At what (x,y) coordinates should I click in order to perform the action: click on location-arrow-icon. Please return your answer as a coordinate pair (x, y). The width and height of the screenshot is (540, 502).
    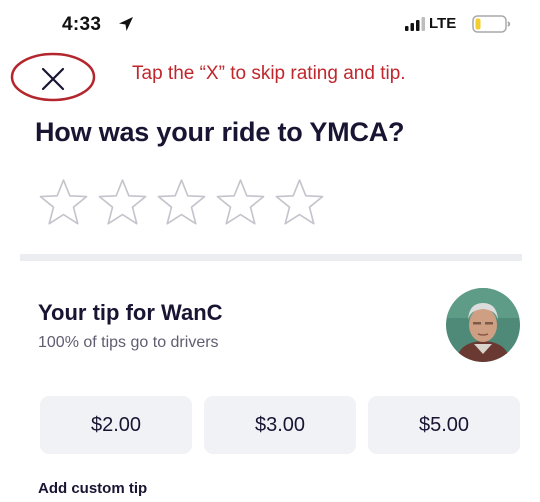
    Looking at the image, I should click on (126, 24).